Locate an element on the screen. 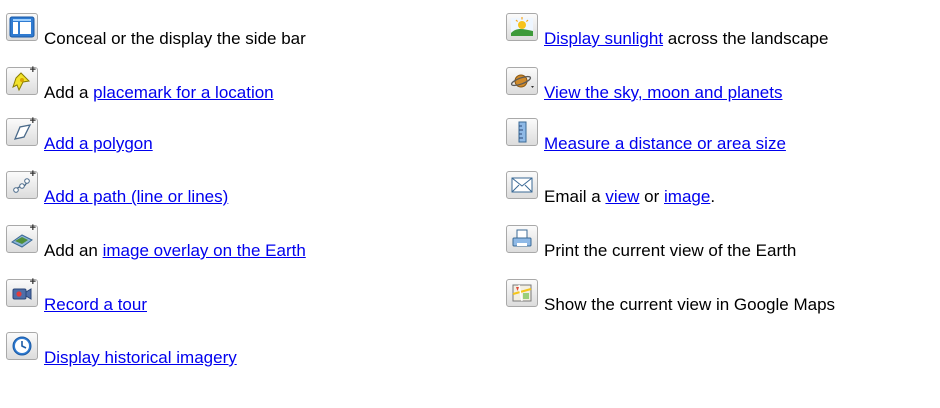 The image size is (940, 408). description-text: Add a path (line or lines) is located at coordinates (136, 197).